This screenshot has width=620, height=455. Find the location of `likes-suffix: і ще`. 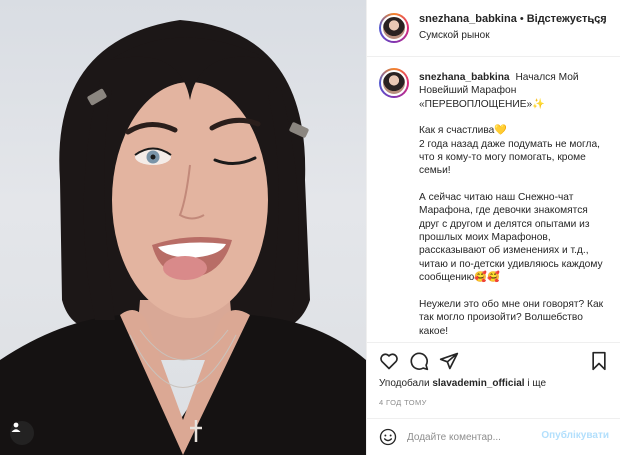

likes-suffix: і ще is located at coordinates (536, 383).